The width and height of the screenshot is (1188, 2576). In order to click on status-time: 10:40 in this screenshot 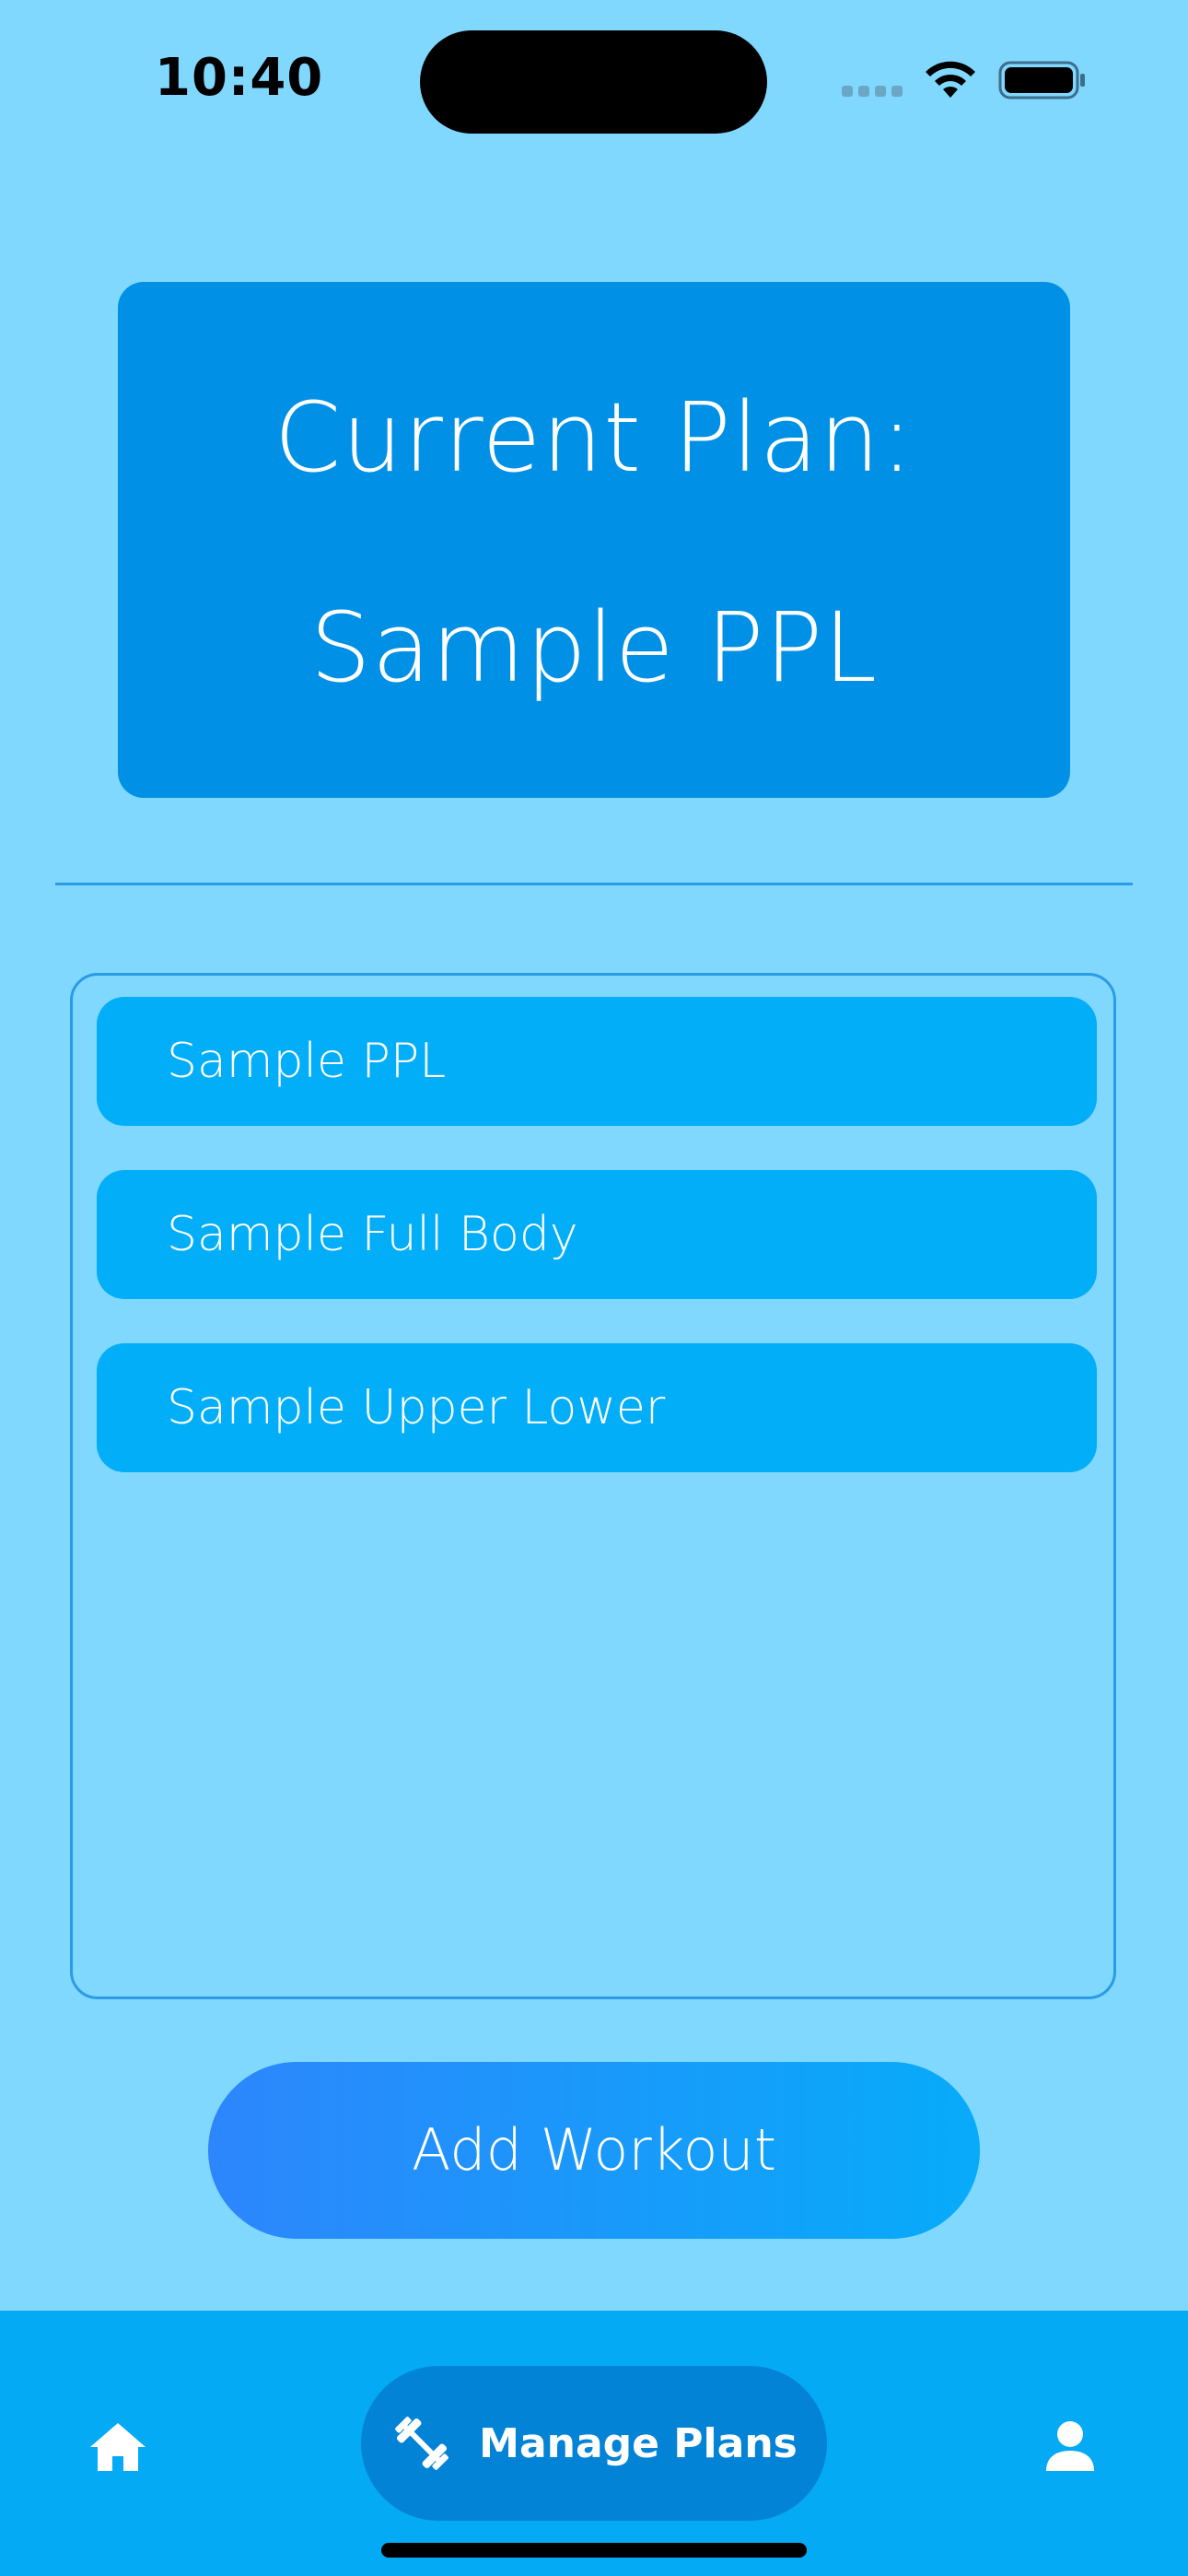, I will do `click(239, 78)`.